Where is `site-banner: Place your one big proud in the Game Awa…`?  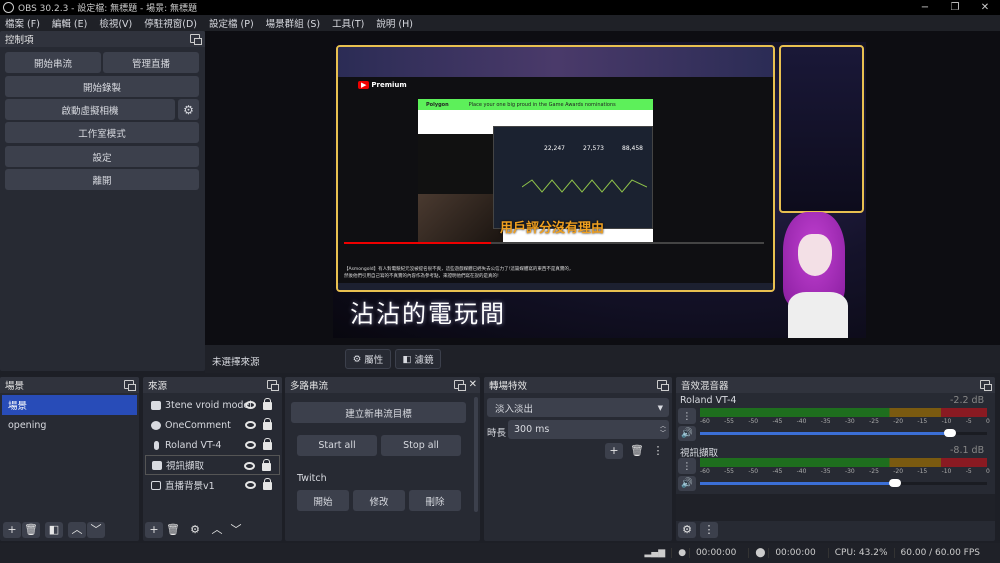
site-banner: Place your one big proud in the Game Awa… is located at coordinates (542, 104).